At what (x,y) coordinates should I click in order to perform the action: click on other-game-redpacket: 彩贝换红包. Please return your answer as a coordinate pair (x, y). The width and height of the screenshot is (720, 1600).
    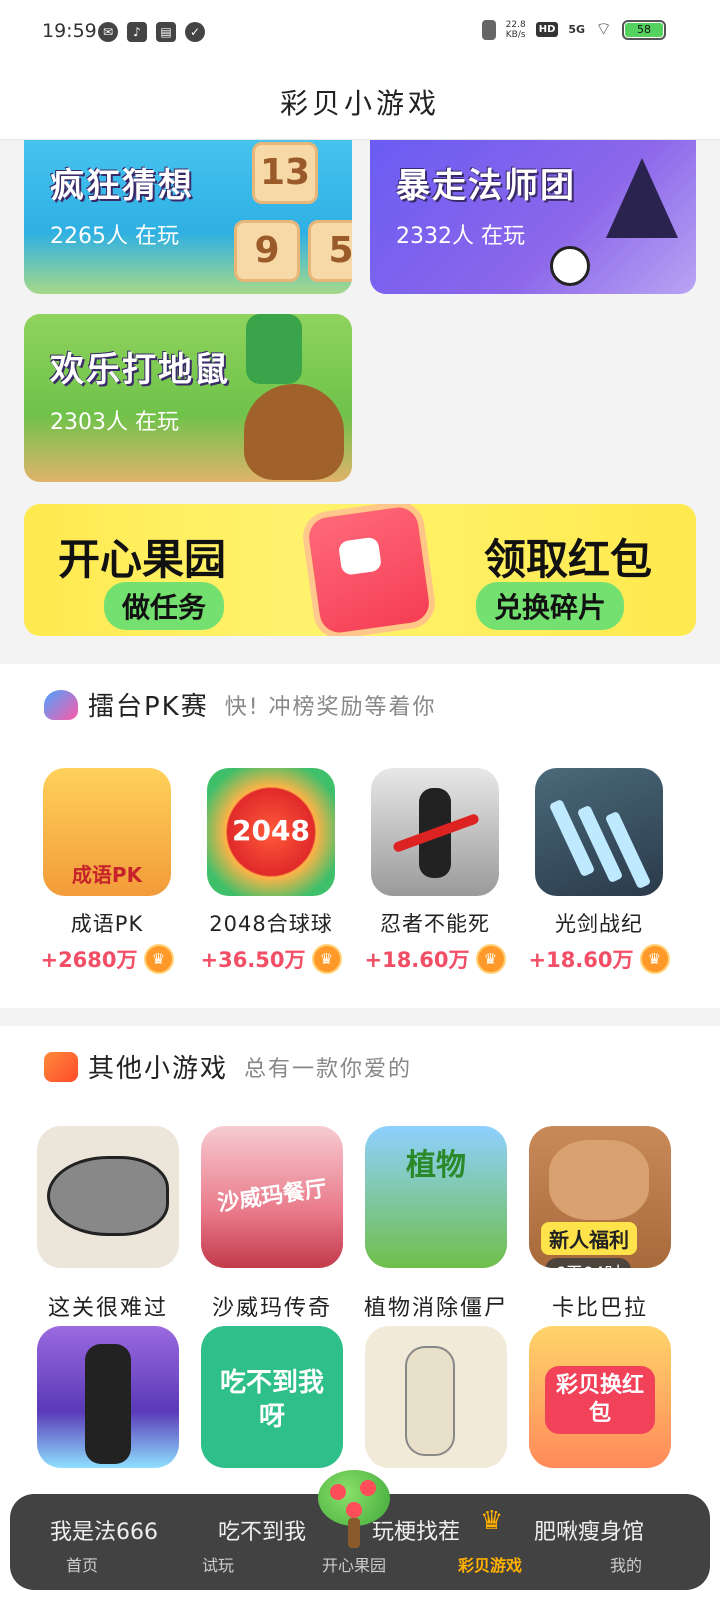
    Looking at the image, I should click on (600, 1397).